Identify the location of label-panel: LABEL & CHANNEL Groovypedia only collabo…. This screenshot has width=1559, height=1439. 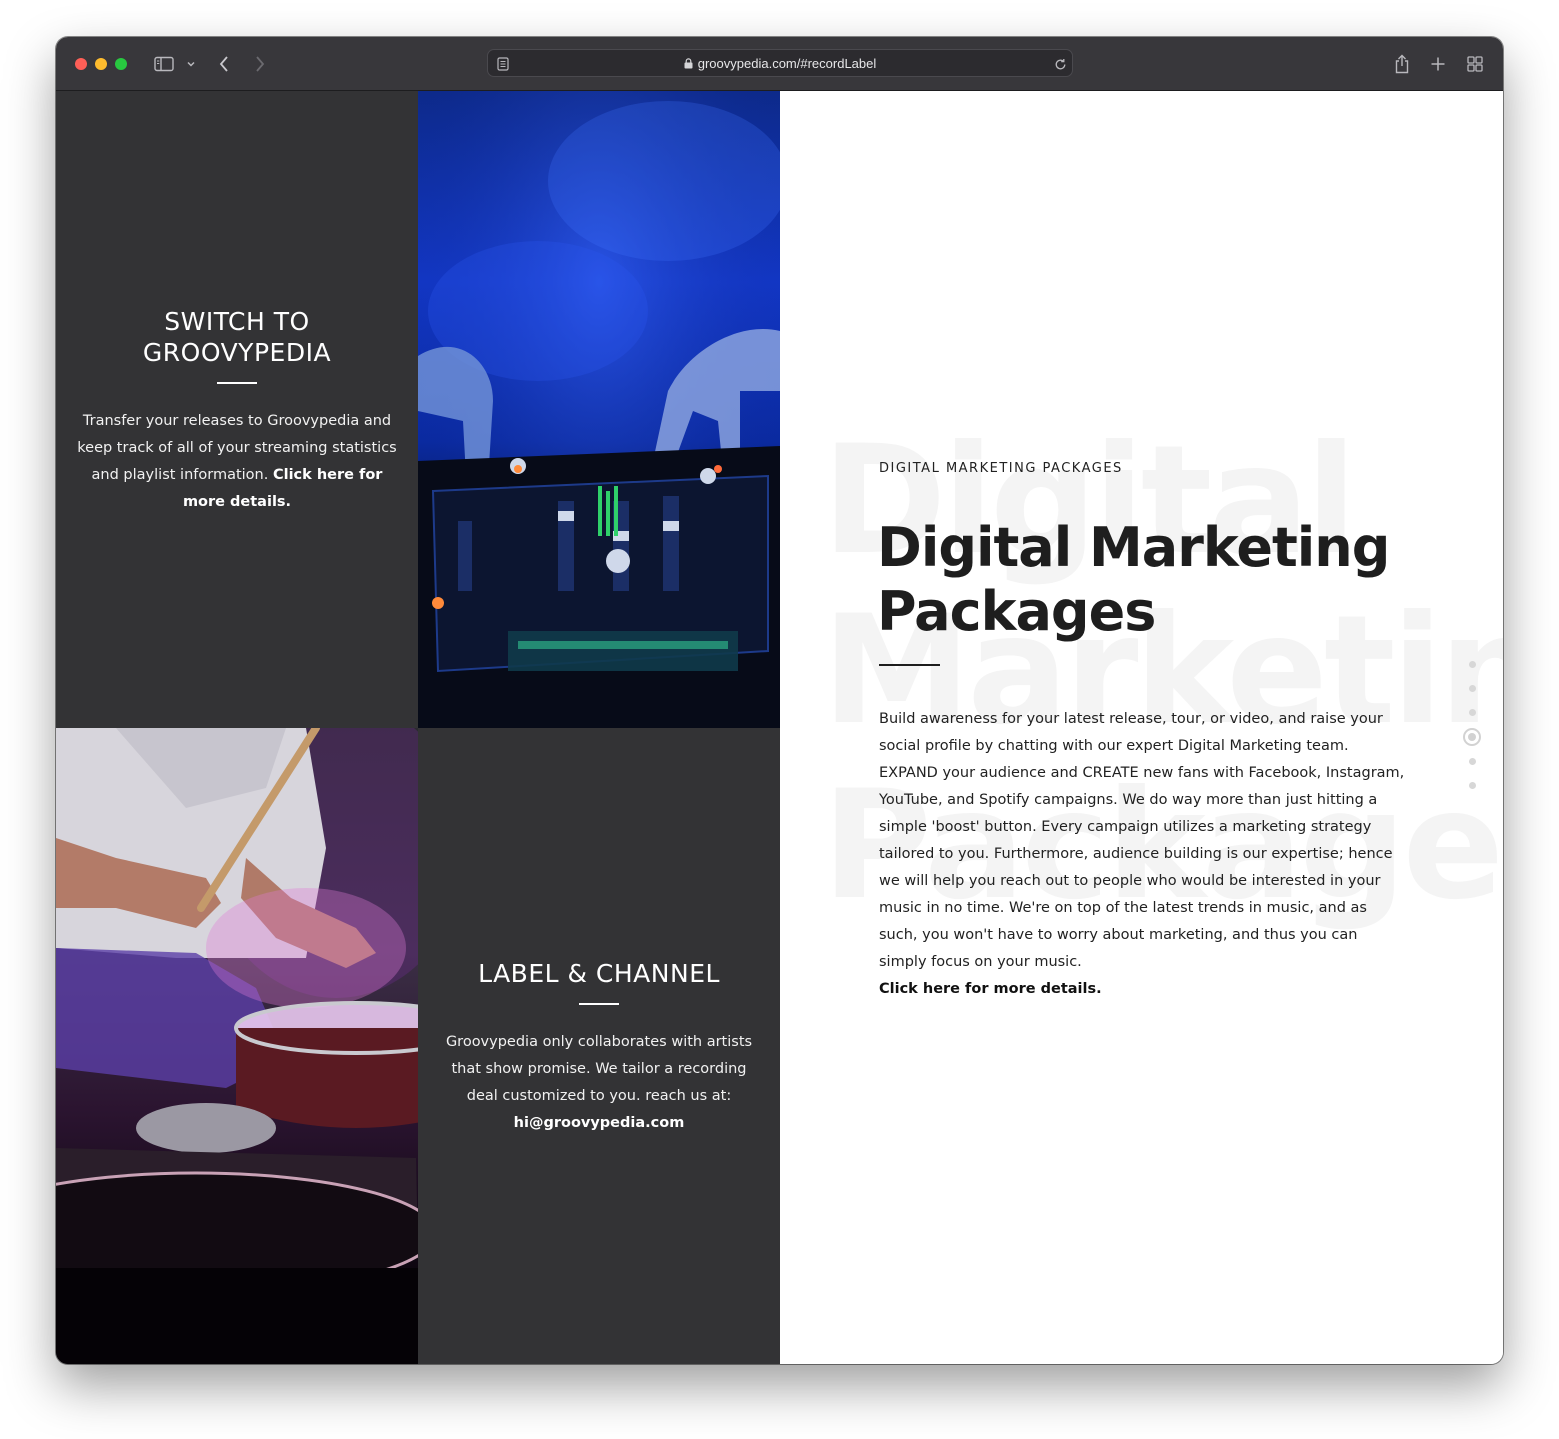
(599, 1046).